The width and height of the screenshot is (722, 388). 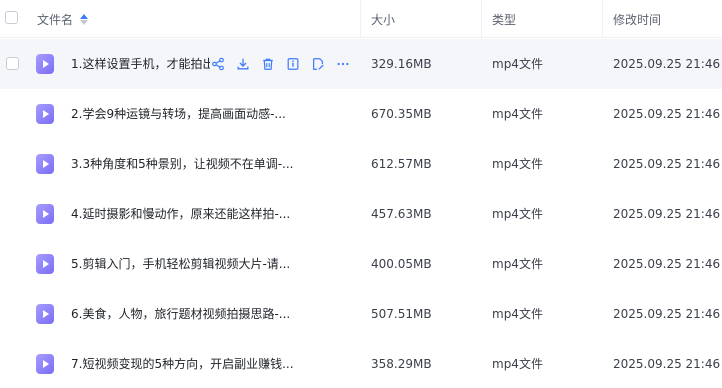 I want to click on time-column-label: 修改时间, so click(x=637, y=19).